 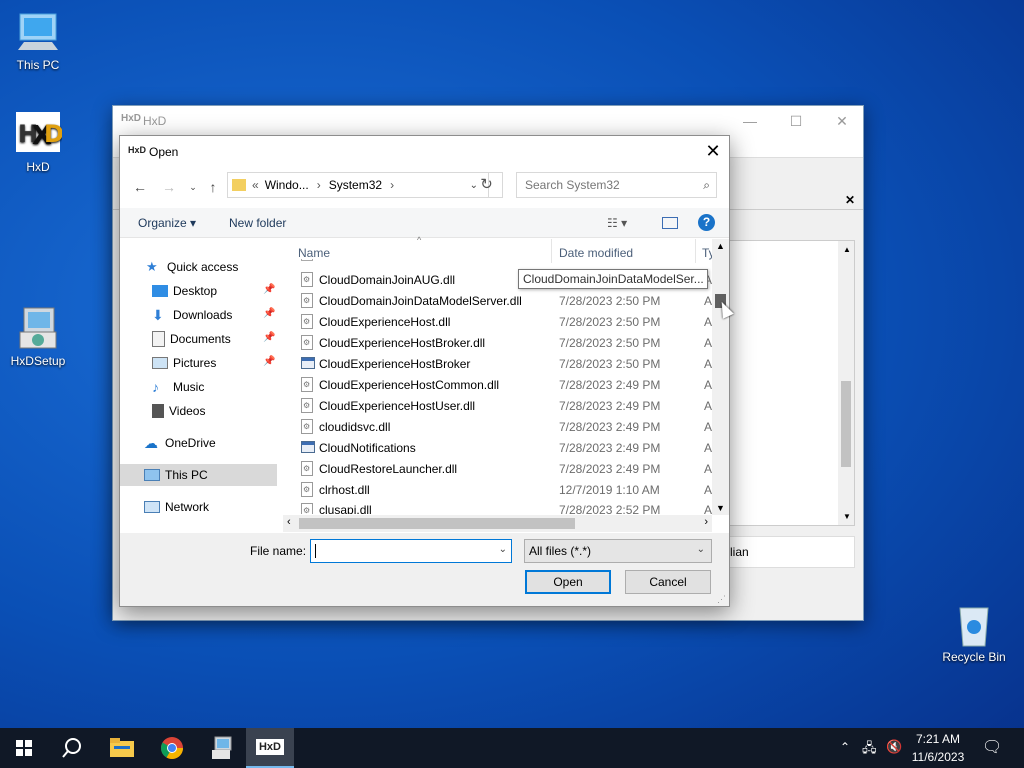 What do you see at coordinates (720, 377) in the screenshot?
I see `file-list-vertical-scrollbar: ▲ ▼` at bounding box center [720, 377].